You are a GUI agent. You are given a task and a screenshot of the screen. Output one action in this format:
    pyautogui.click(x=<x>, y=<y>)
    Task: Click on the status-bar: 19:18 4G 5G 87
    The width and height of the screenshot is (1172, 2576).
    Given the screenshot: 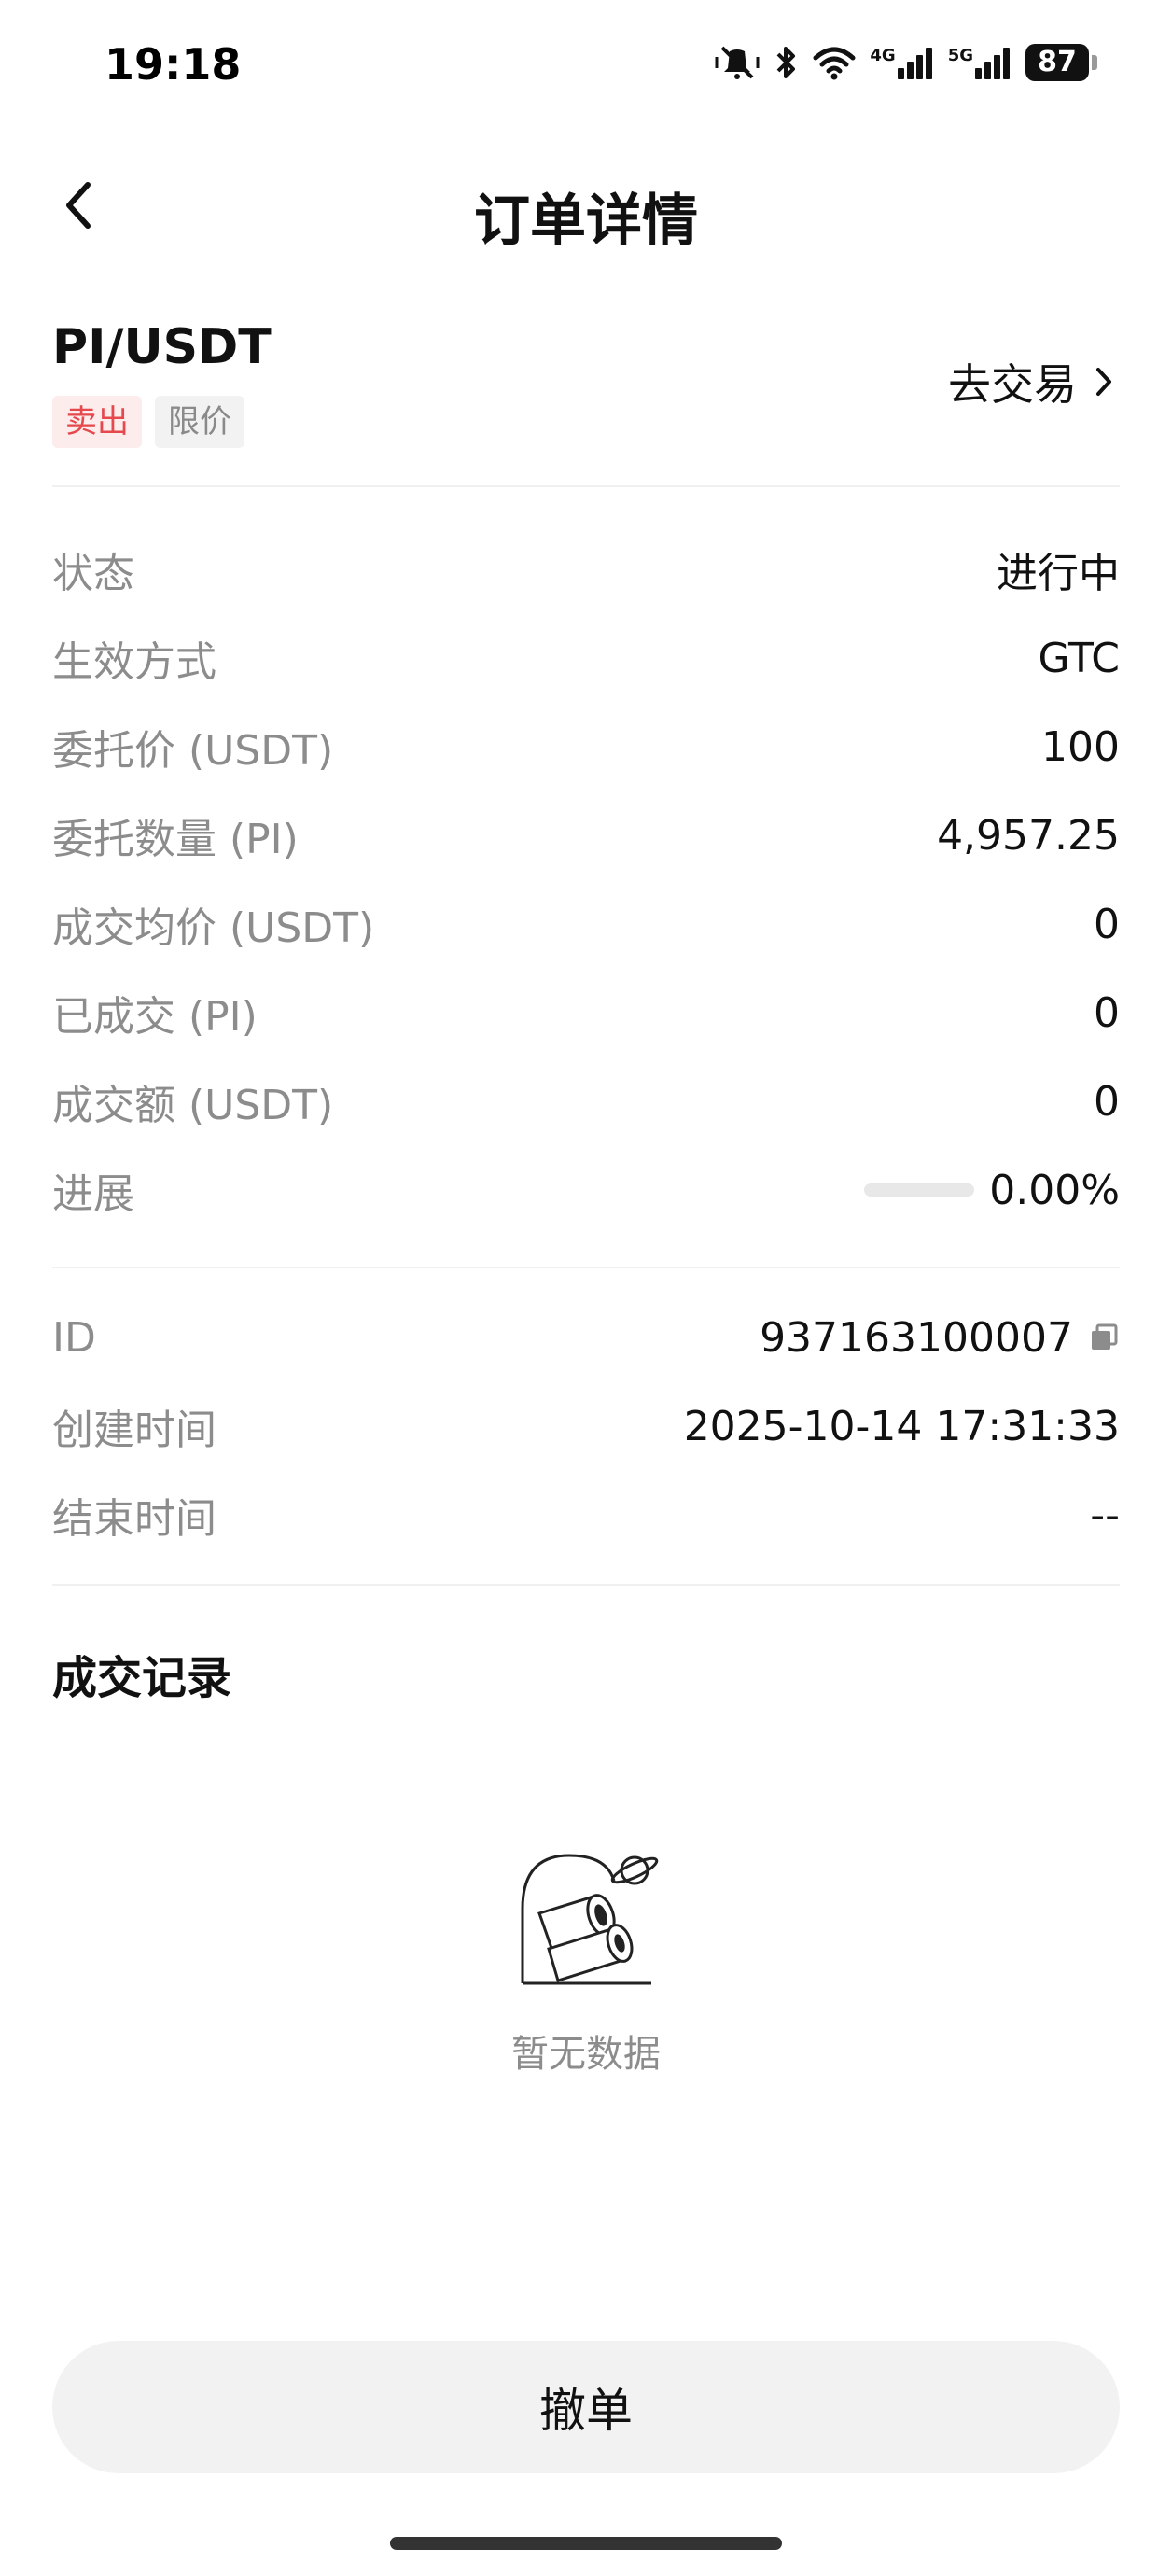 What is the action you would take?
    pyautogui.click(x=586, y=65)
    